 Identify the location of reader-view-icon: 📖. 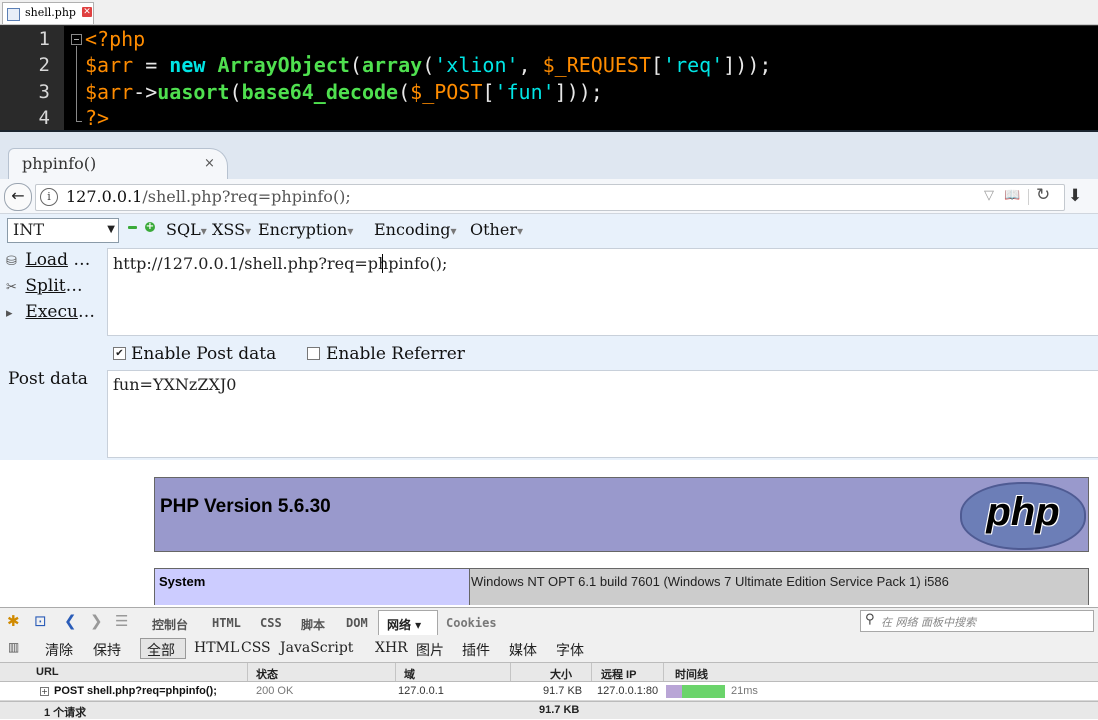
(1012, 195).